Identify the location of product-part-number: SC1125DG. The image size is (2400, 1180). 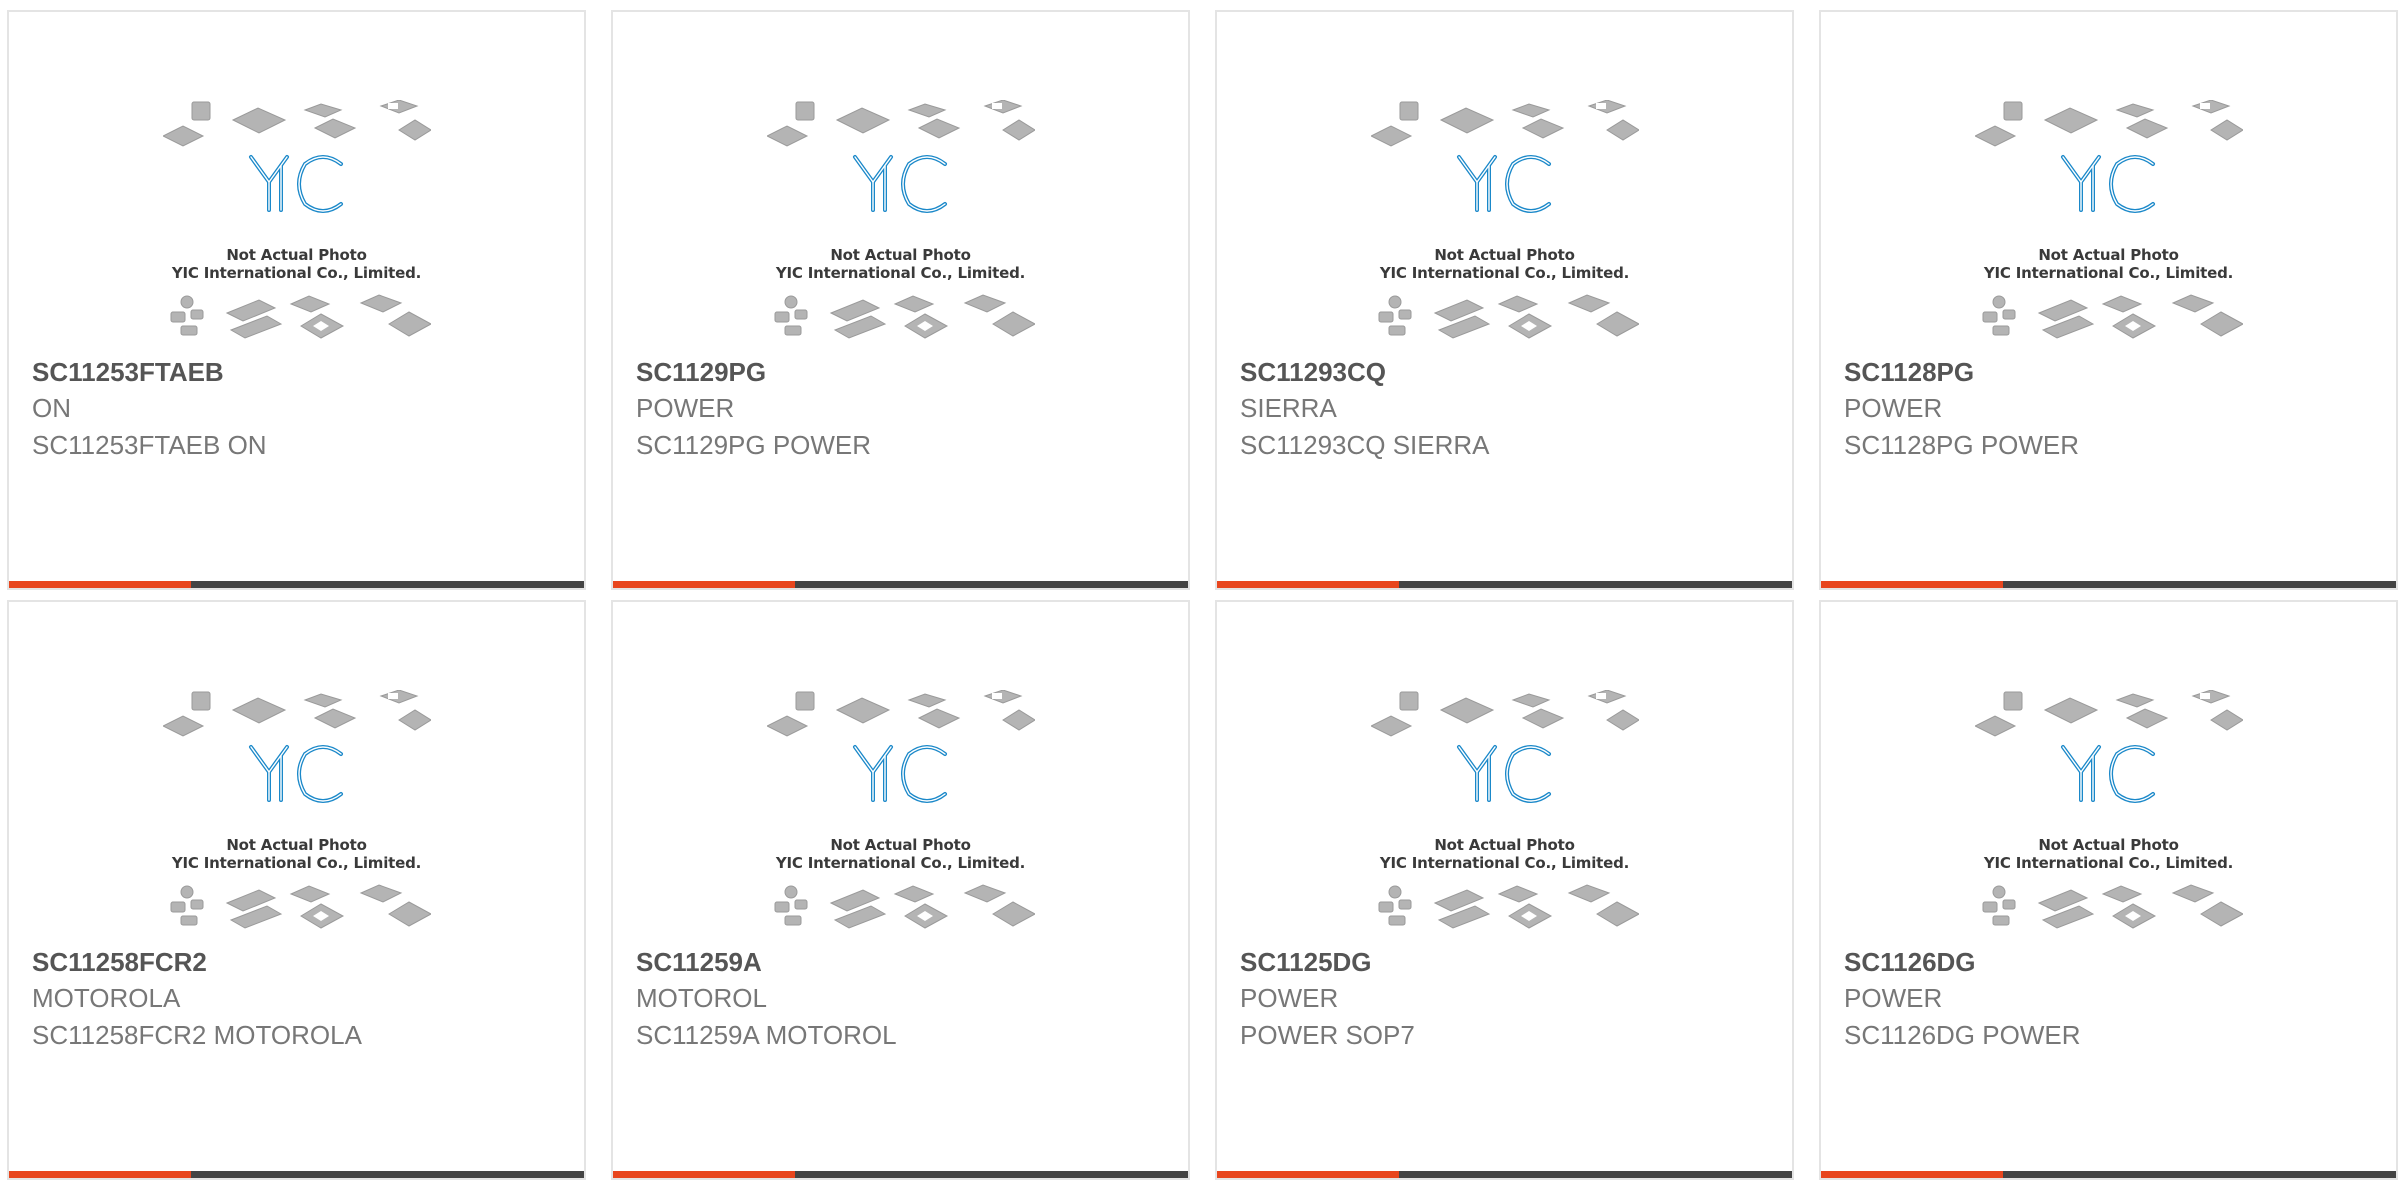
(1327, 962).